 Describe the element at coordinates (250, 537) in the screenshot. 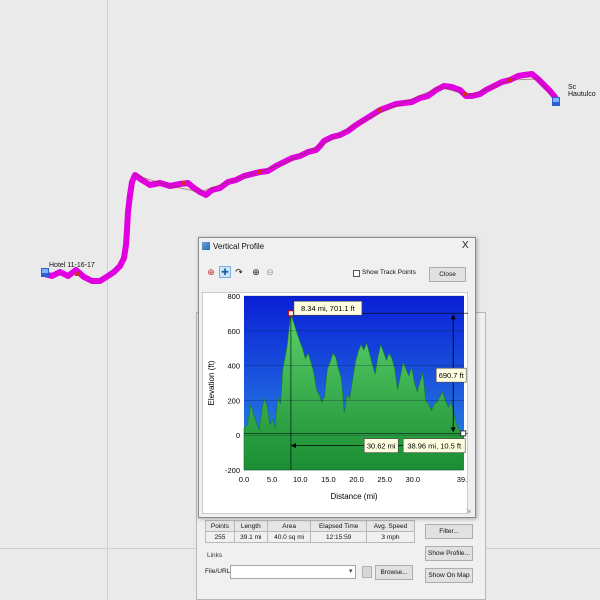

I see `stats-value-length: 39.1 mi` at that location.